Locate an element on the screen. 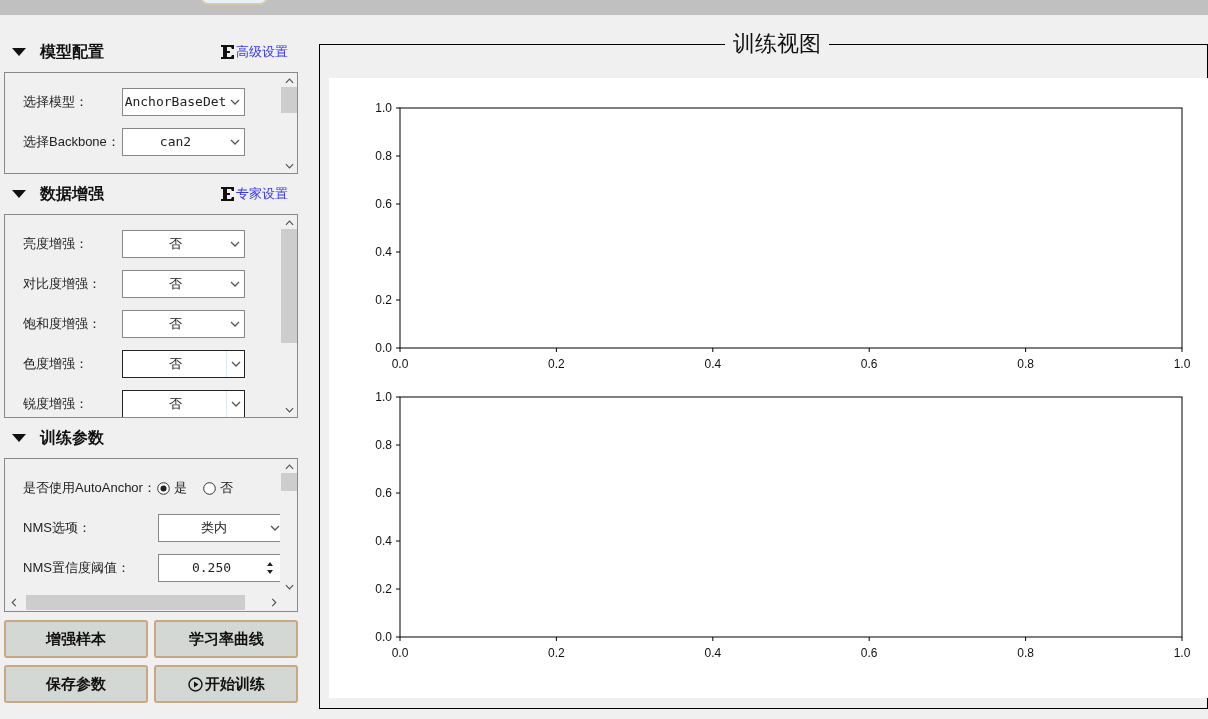  spin-box: 0.250 is located at coordinates (219, 568).